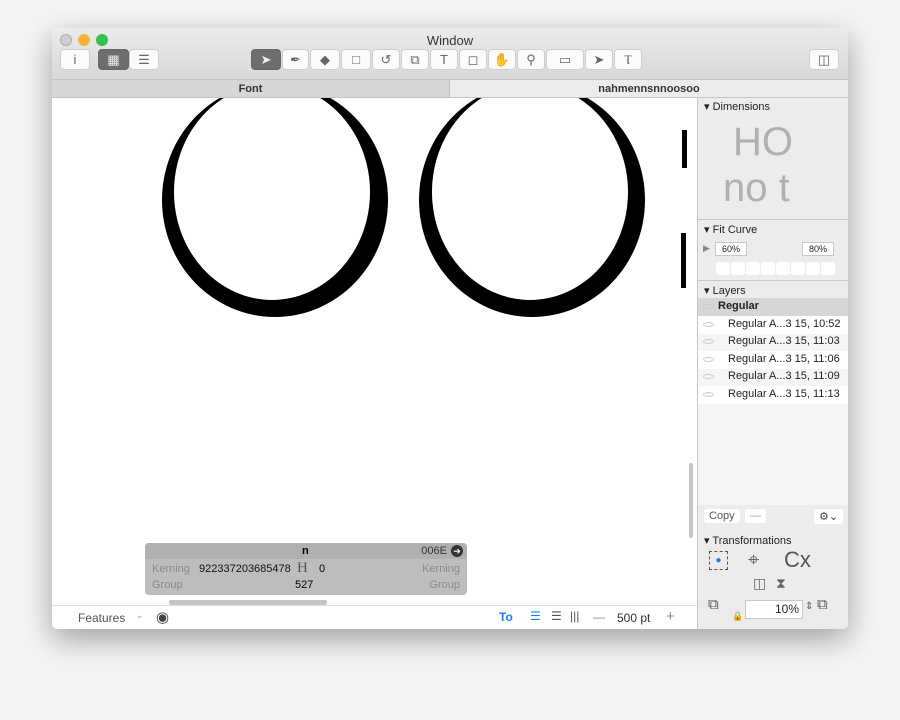 Image resolution: width=900 pixels, height=720 pixels. Describe the element at coordinates (741, 107) in the screenshot. I see `section-title: Dimensions` at that location.